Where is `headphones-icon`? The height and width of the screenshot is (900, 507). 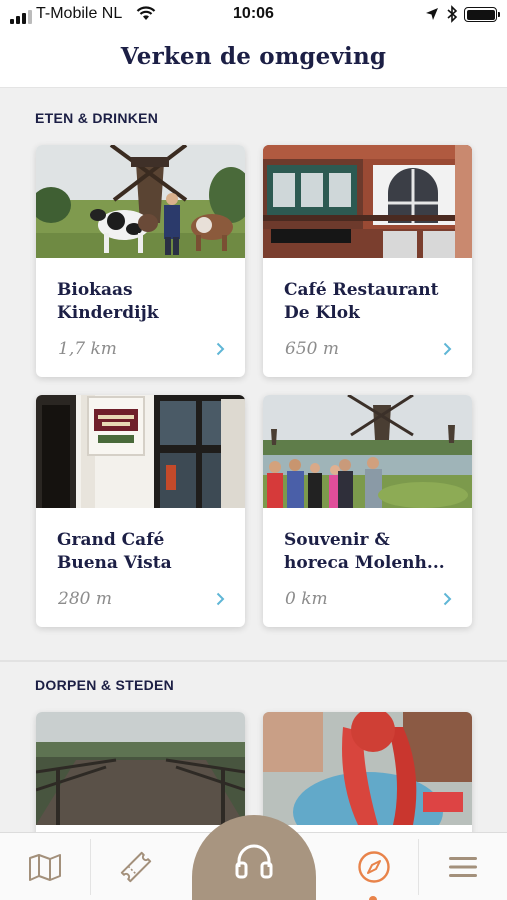 headphones-icon is located at coordinates (254, 861).